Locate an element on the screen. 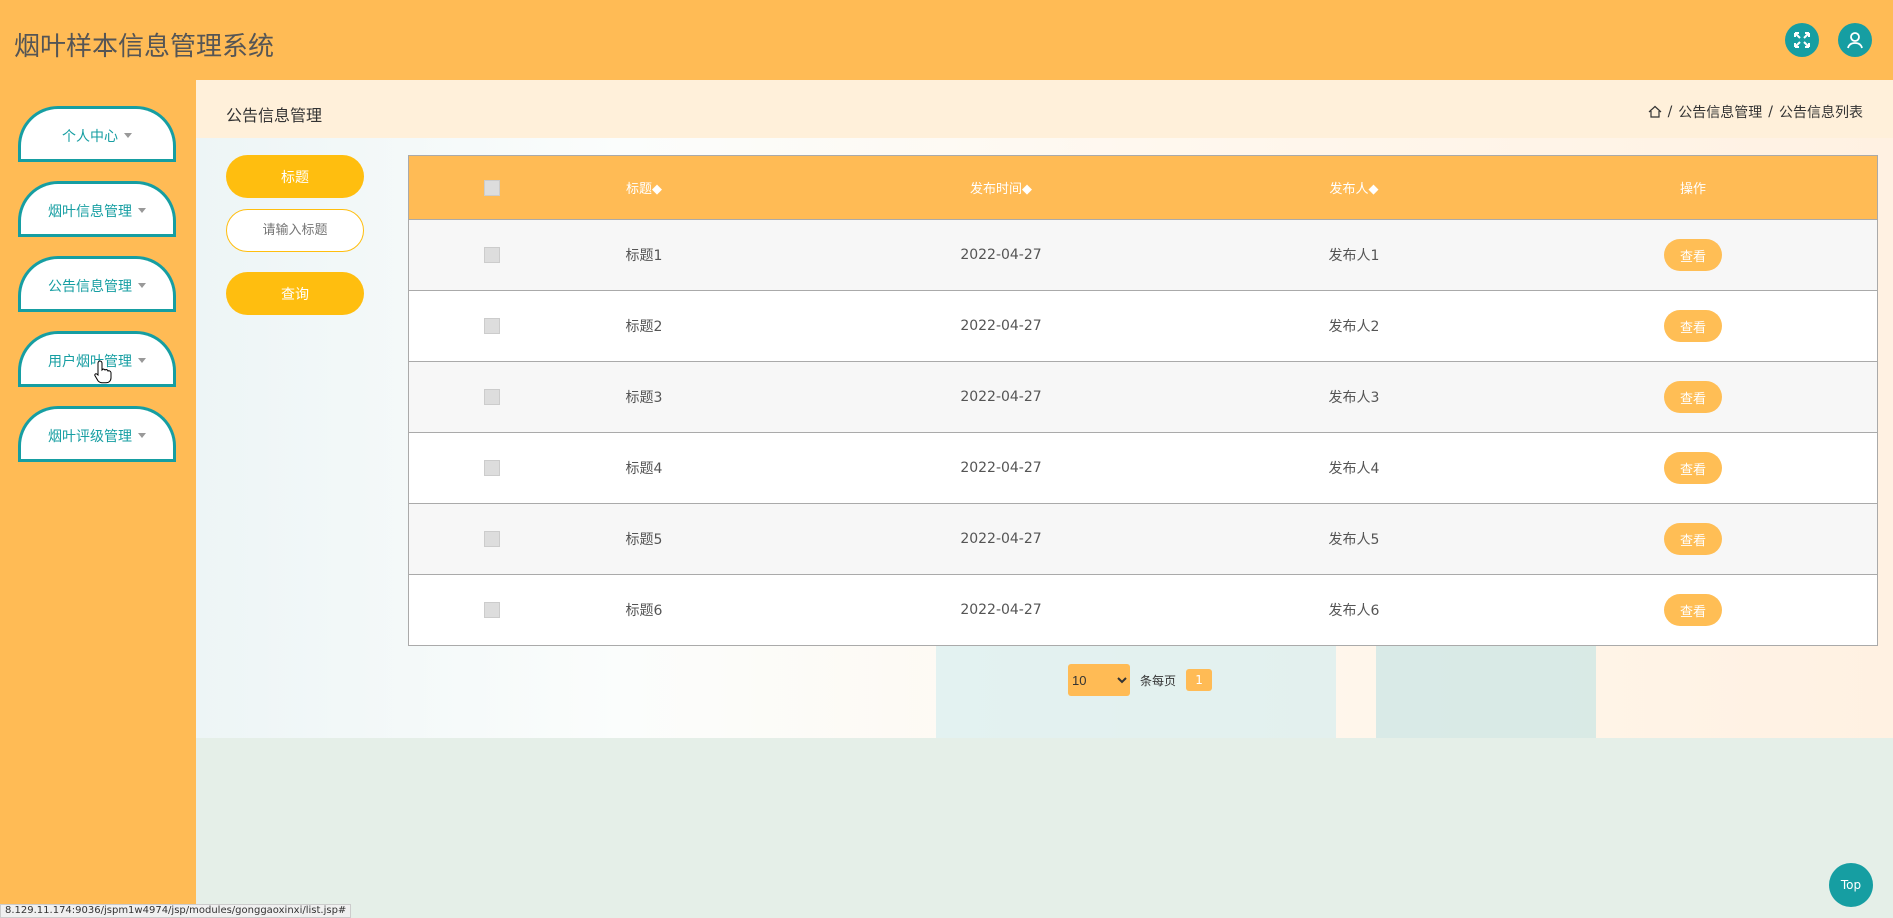  page-number-button: 1 is located at coordinates (1199, 680).